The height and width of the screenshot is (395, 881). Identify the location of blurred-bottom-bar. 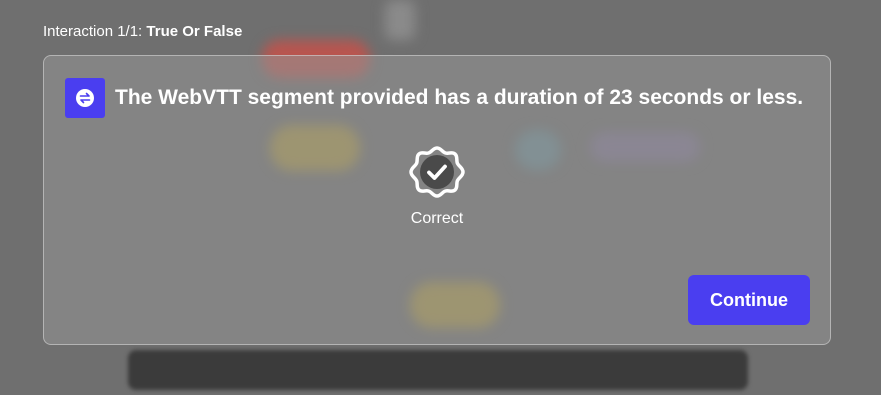
(438, 370).